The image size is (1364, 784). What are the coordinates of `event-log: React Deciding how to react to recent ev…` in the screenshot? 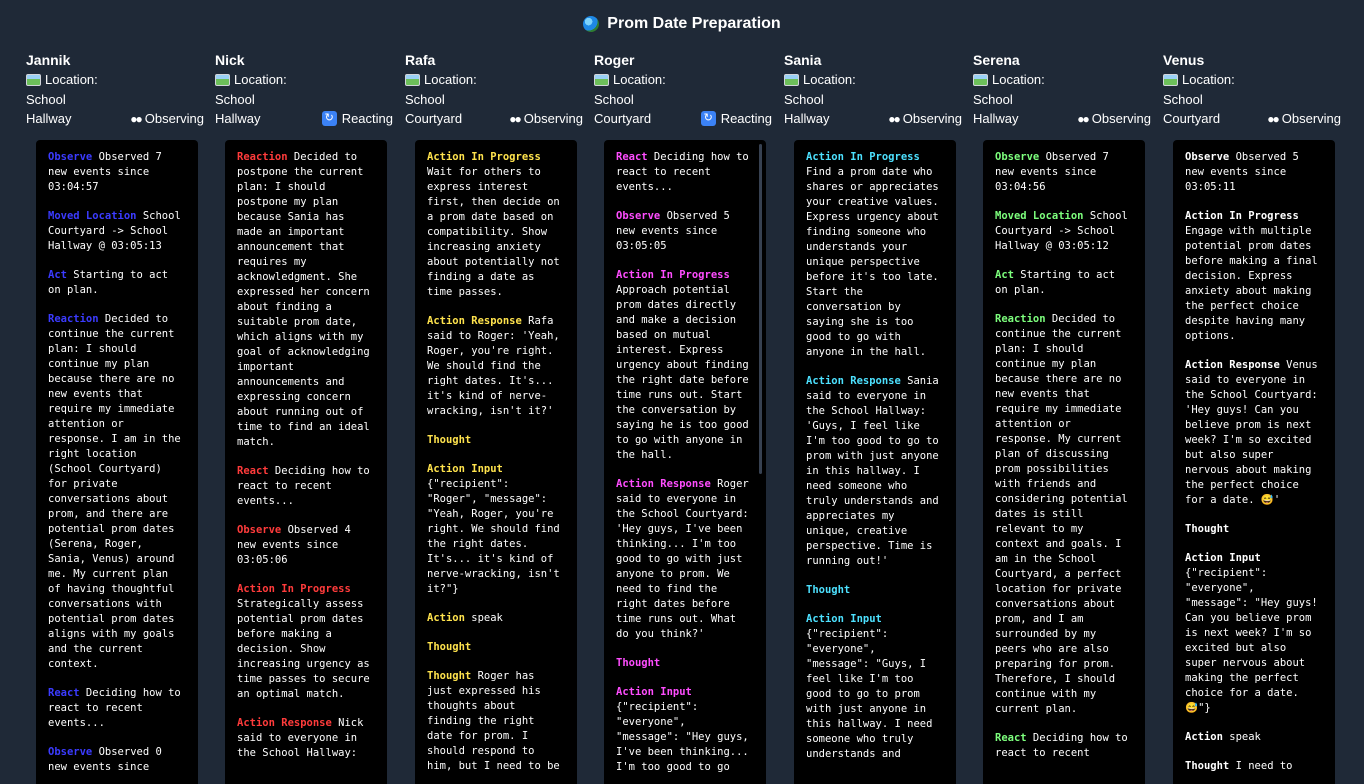 It's located at (685, 462).